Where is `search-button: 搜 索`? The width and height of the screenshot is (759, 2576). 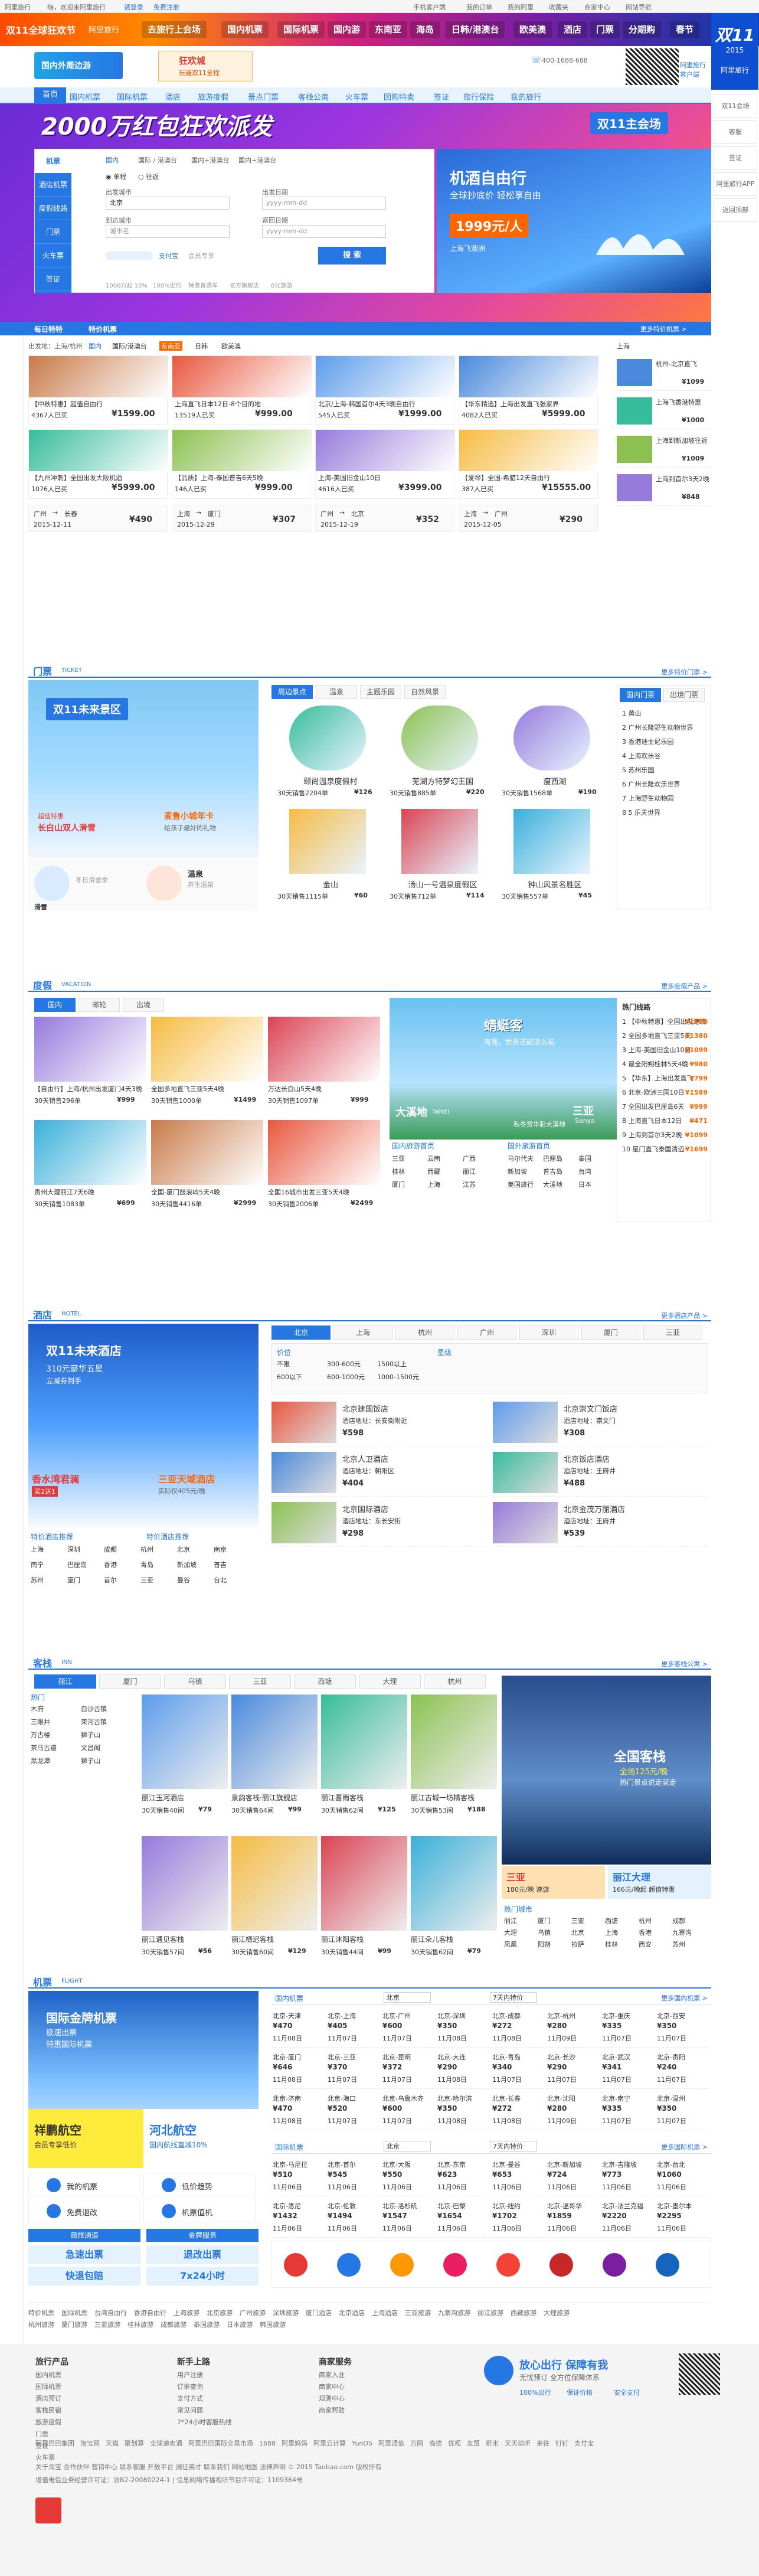
search-button: 搜 索 is located at coordinates (352, 256).